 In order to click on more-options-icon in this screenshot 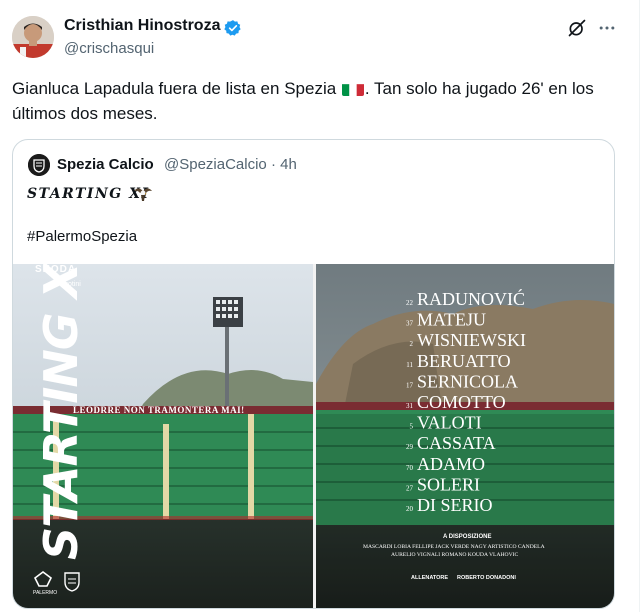, I will do `click(607, 28)`.